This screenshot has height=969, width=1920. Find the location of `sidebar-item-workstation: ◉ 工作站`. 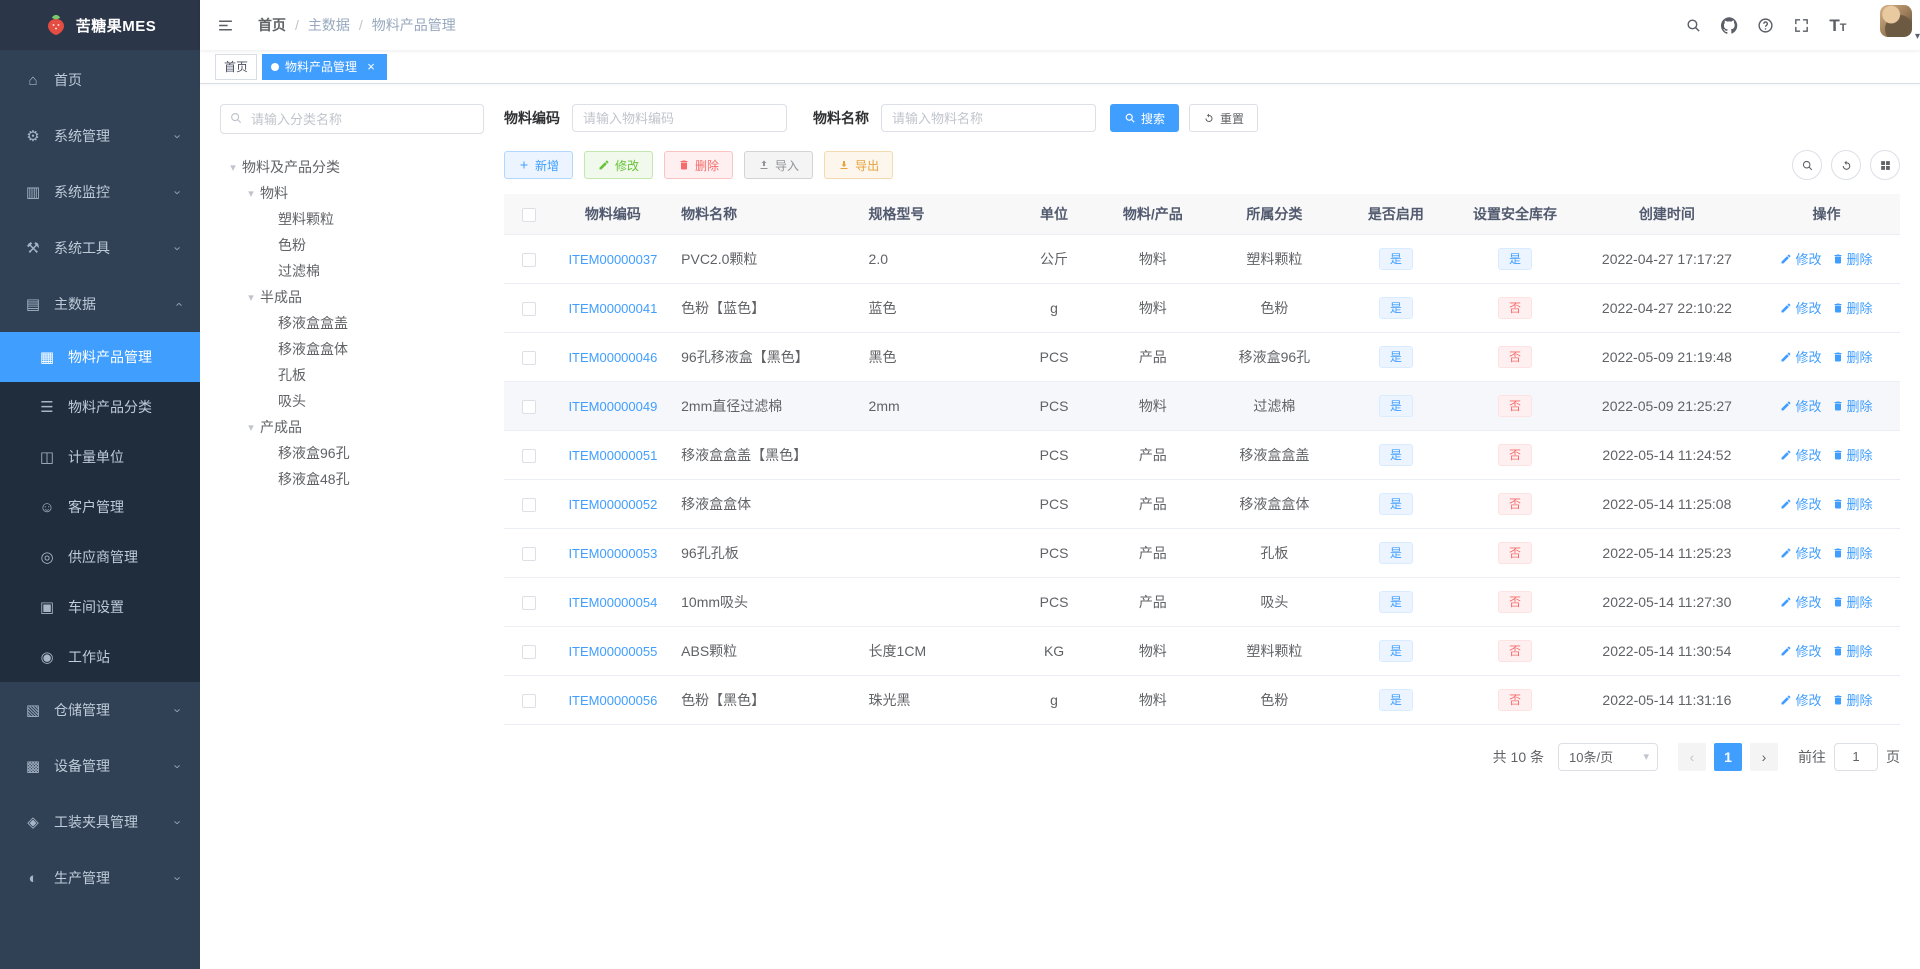

sidebar-item-workstation: ◉ 工作站 is located at coordinates (100, 657).